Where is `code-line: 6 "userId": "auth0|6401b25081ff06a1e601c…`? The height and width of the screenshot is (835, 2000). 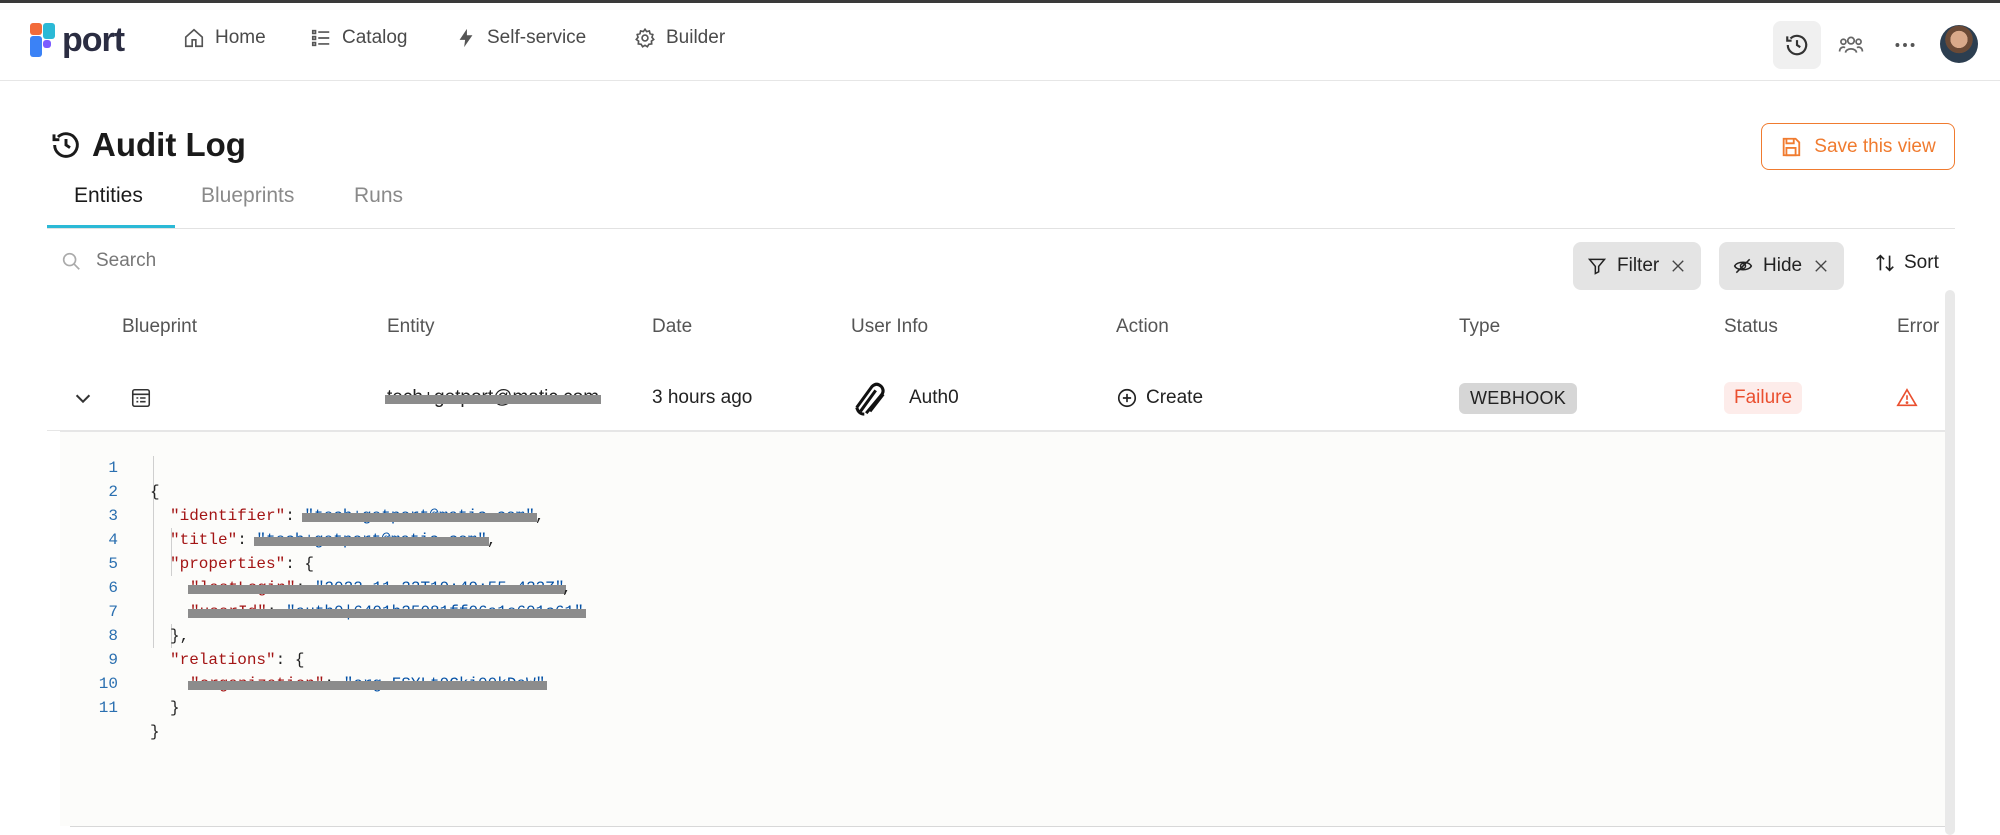 code-line: 6 "userId": "auth0|6401b25081ff06a1e601c… is located at coordinates (1002, 586).